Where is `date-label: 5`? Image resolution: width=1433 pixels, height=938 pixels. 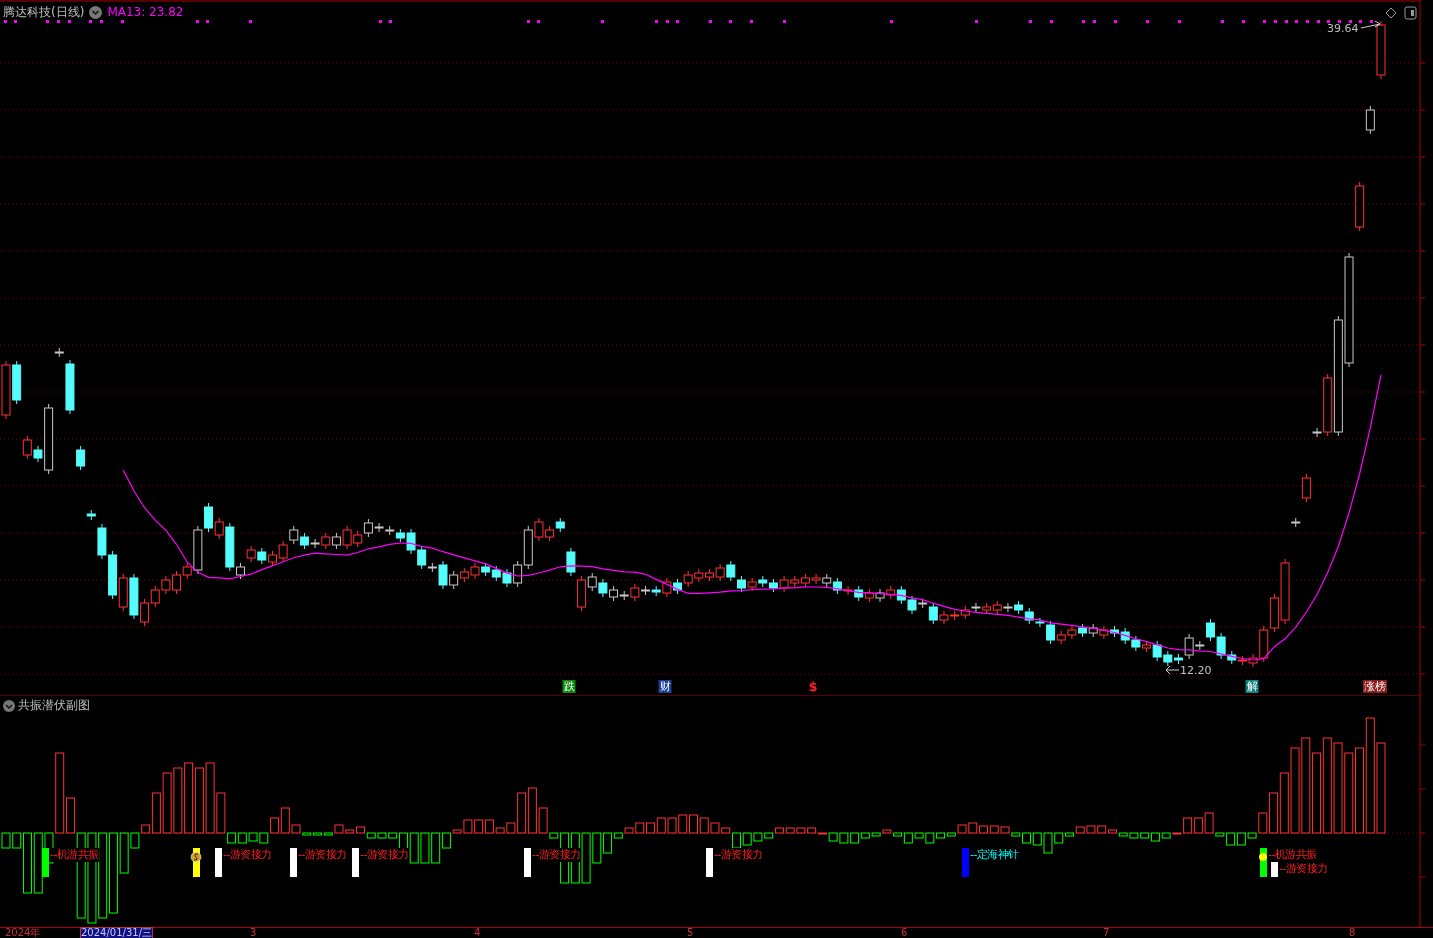
date-label: 5 is located at coordinates (690, 933).